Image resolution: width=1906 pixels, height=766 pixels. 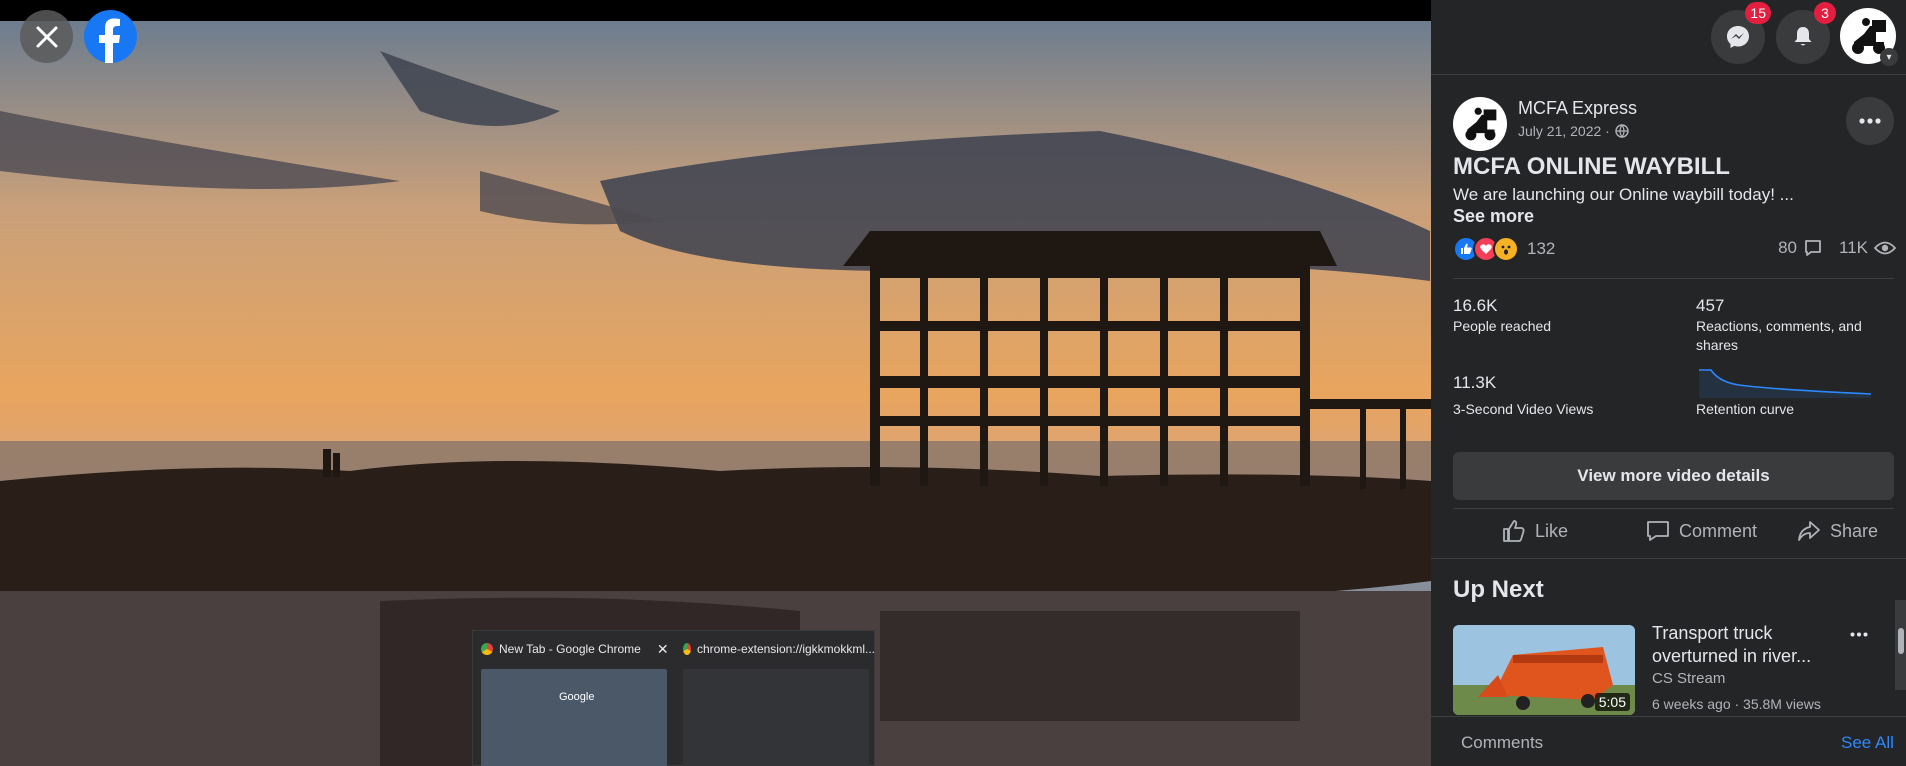 What do you see at coordinates (1869, 37) in the screenshot?
I see `account-avatar: ▾` at bounding box center [1869, 37].